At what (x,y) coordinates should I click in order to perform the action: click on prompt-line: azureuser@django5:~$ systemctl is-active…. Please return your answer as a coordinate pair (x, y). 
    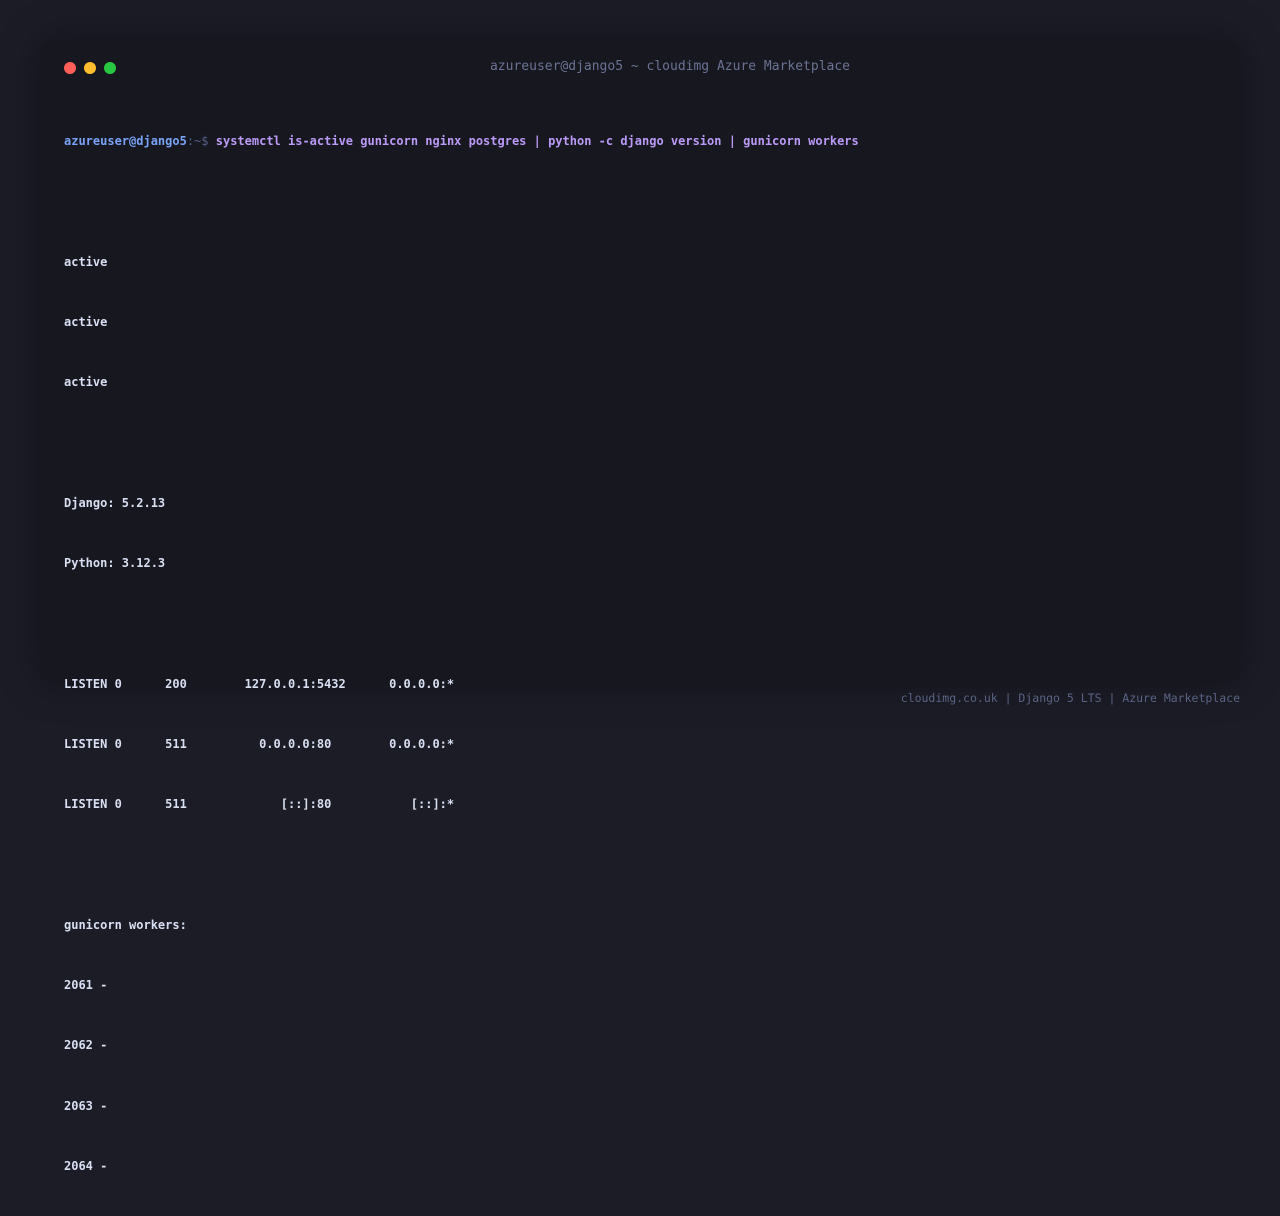
    Looking at the image, I should click on (639, 141).